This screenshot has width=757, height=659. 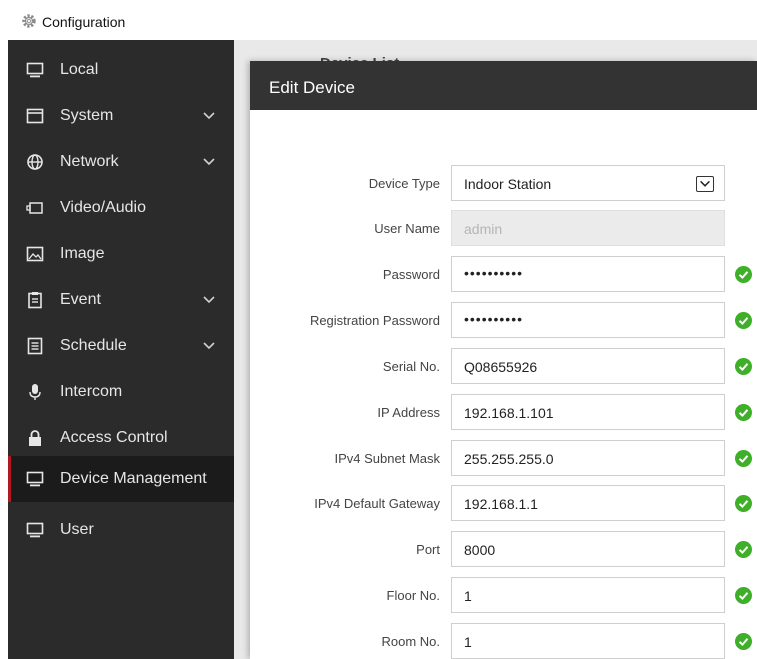 What do you see at coordinates (121, 254) in the screenshot?
I see `sidebar-item-image: Image` at bounding box center [121, 254].